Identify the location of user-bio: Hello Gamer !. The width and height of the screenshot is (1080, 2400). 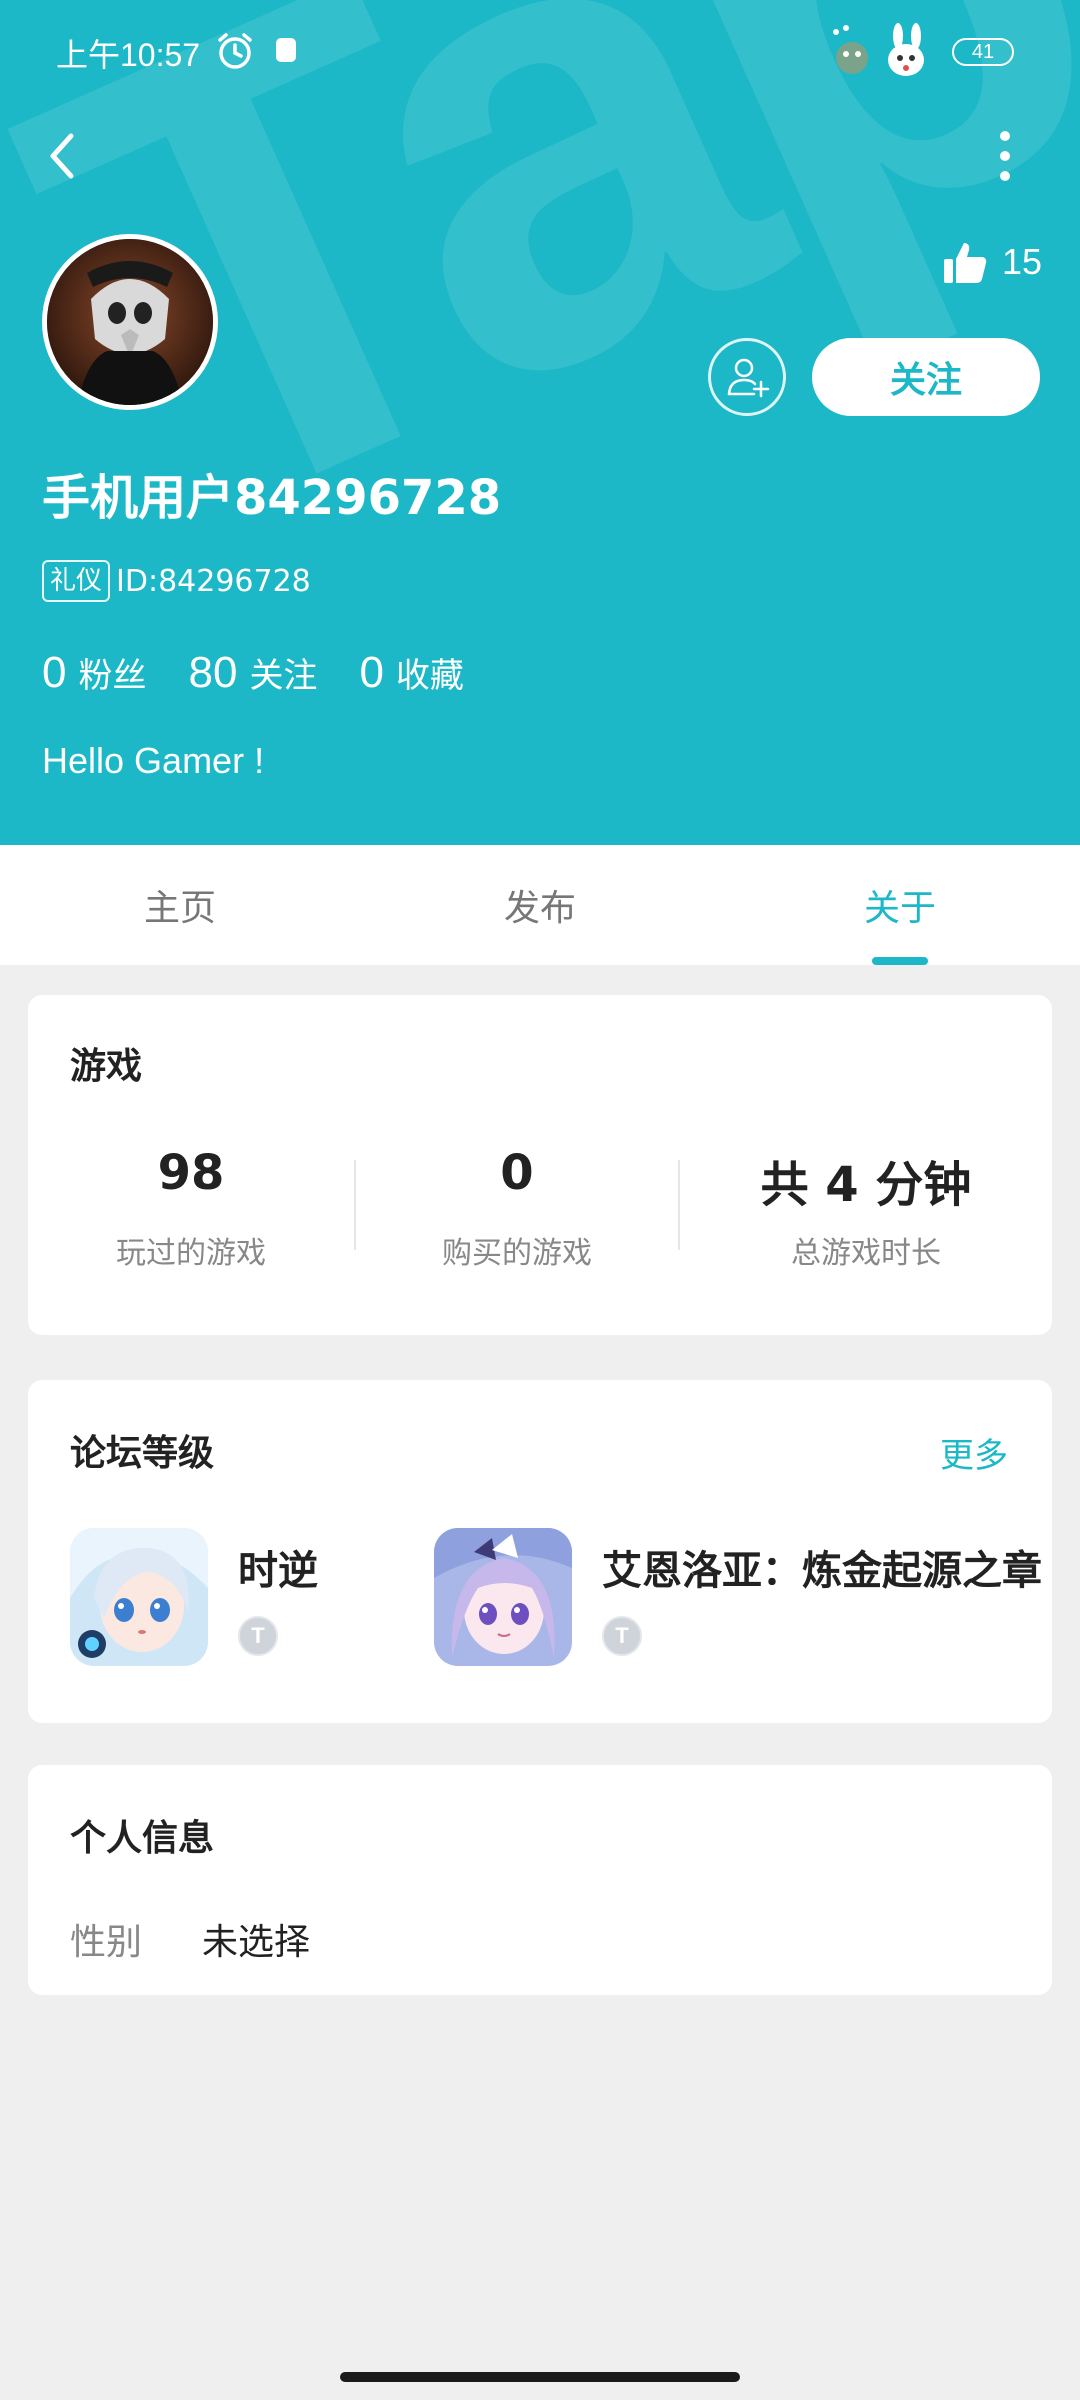
(153, 760).